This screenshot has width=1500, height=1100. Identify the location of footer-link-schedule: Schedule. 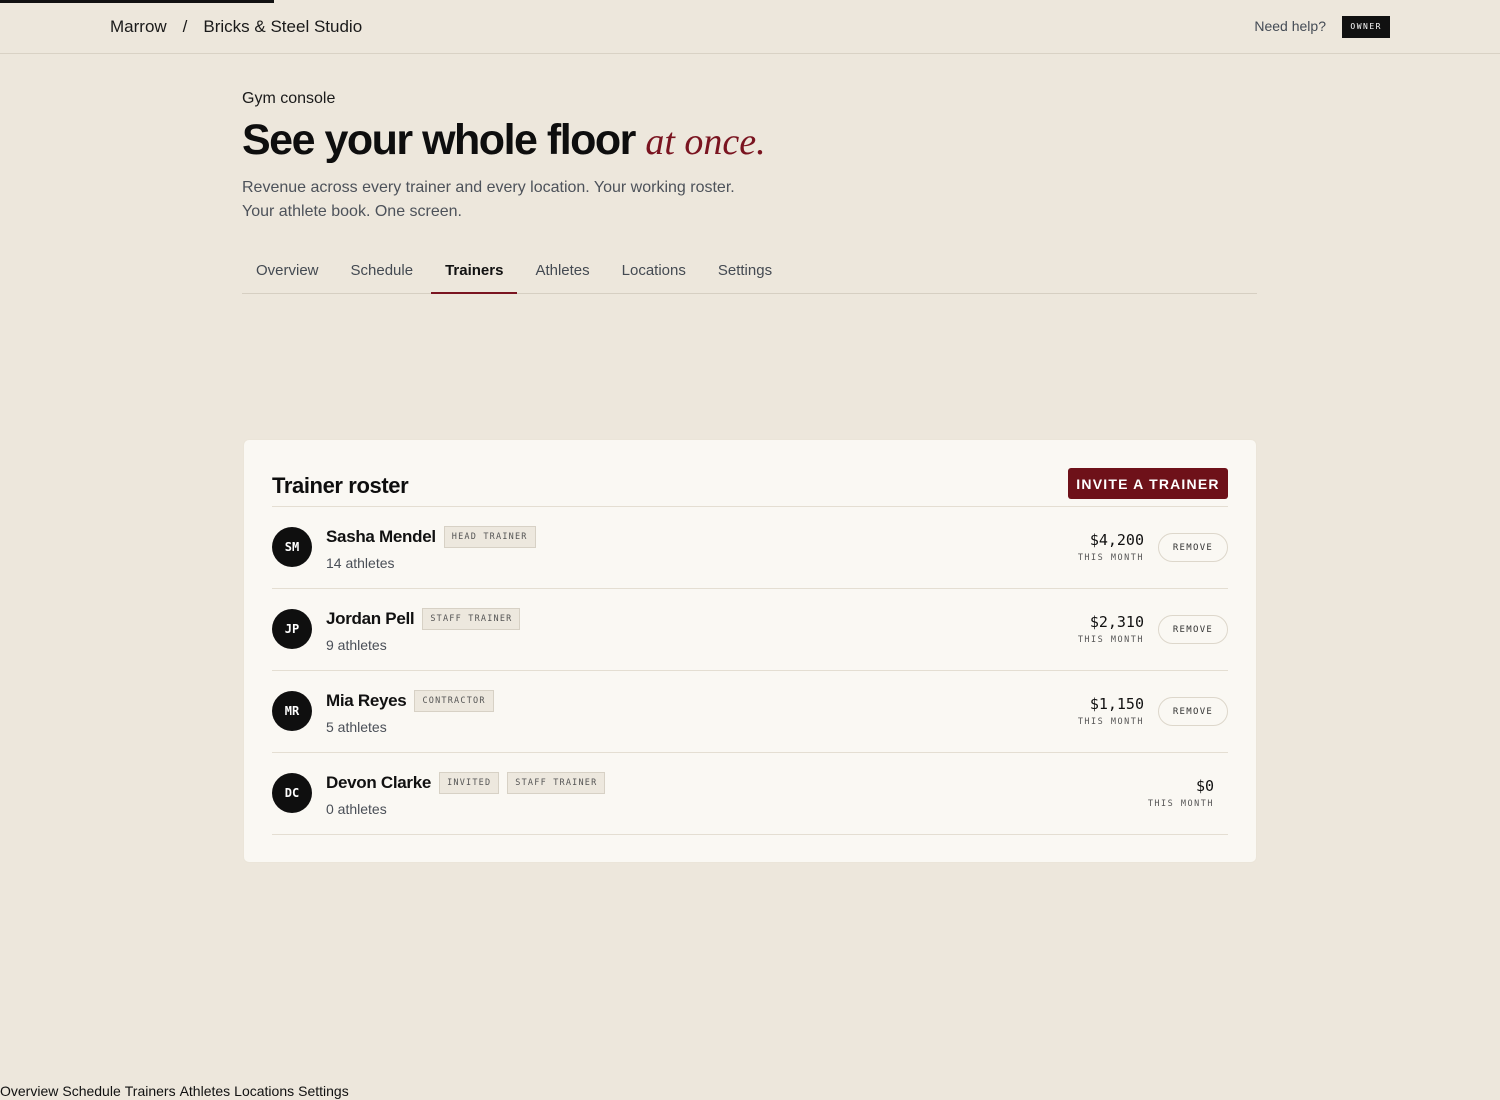
(91, 1091).